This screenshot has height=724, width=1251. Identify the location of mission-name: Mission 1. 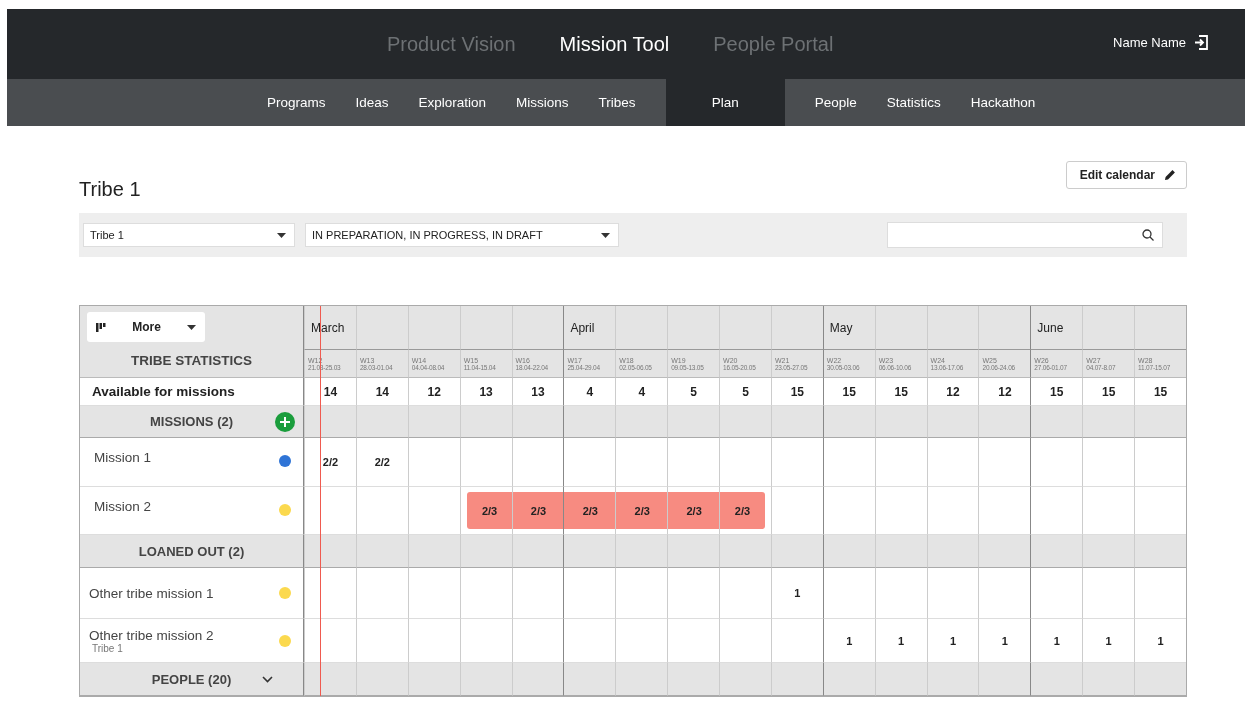
(123, 457).